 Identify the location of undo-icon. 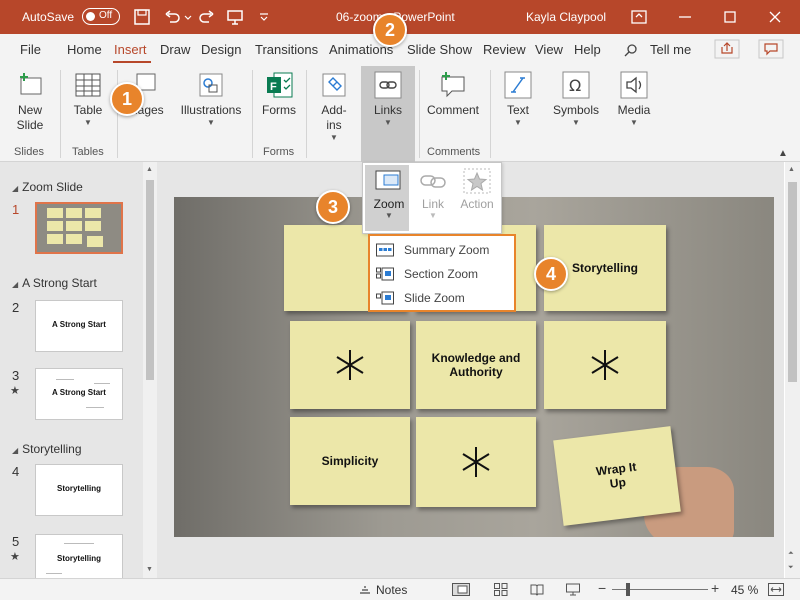
(172, 17).